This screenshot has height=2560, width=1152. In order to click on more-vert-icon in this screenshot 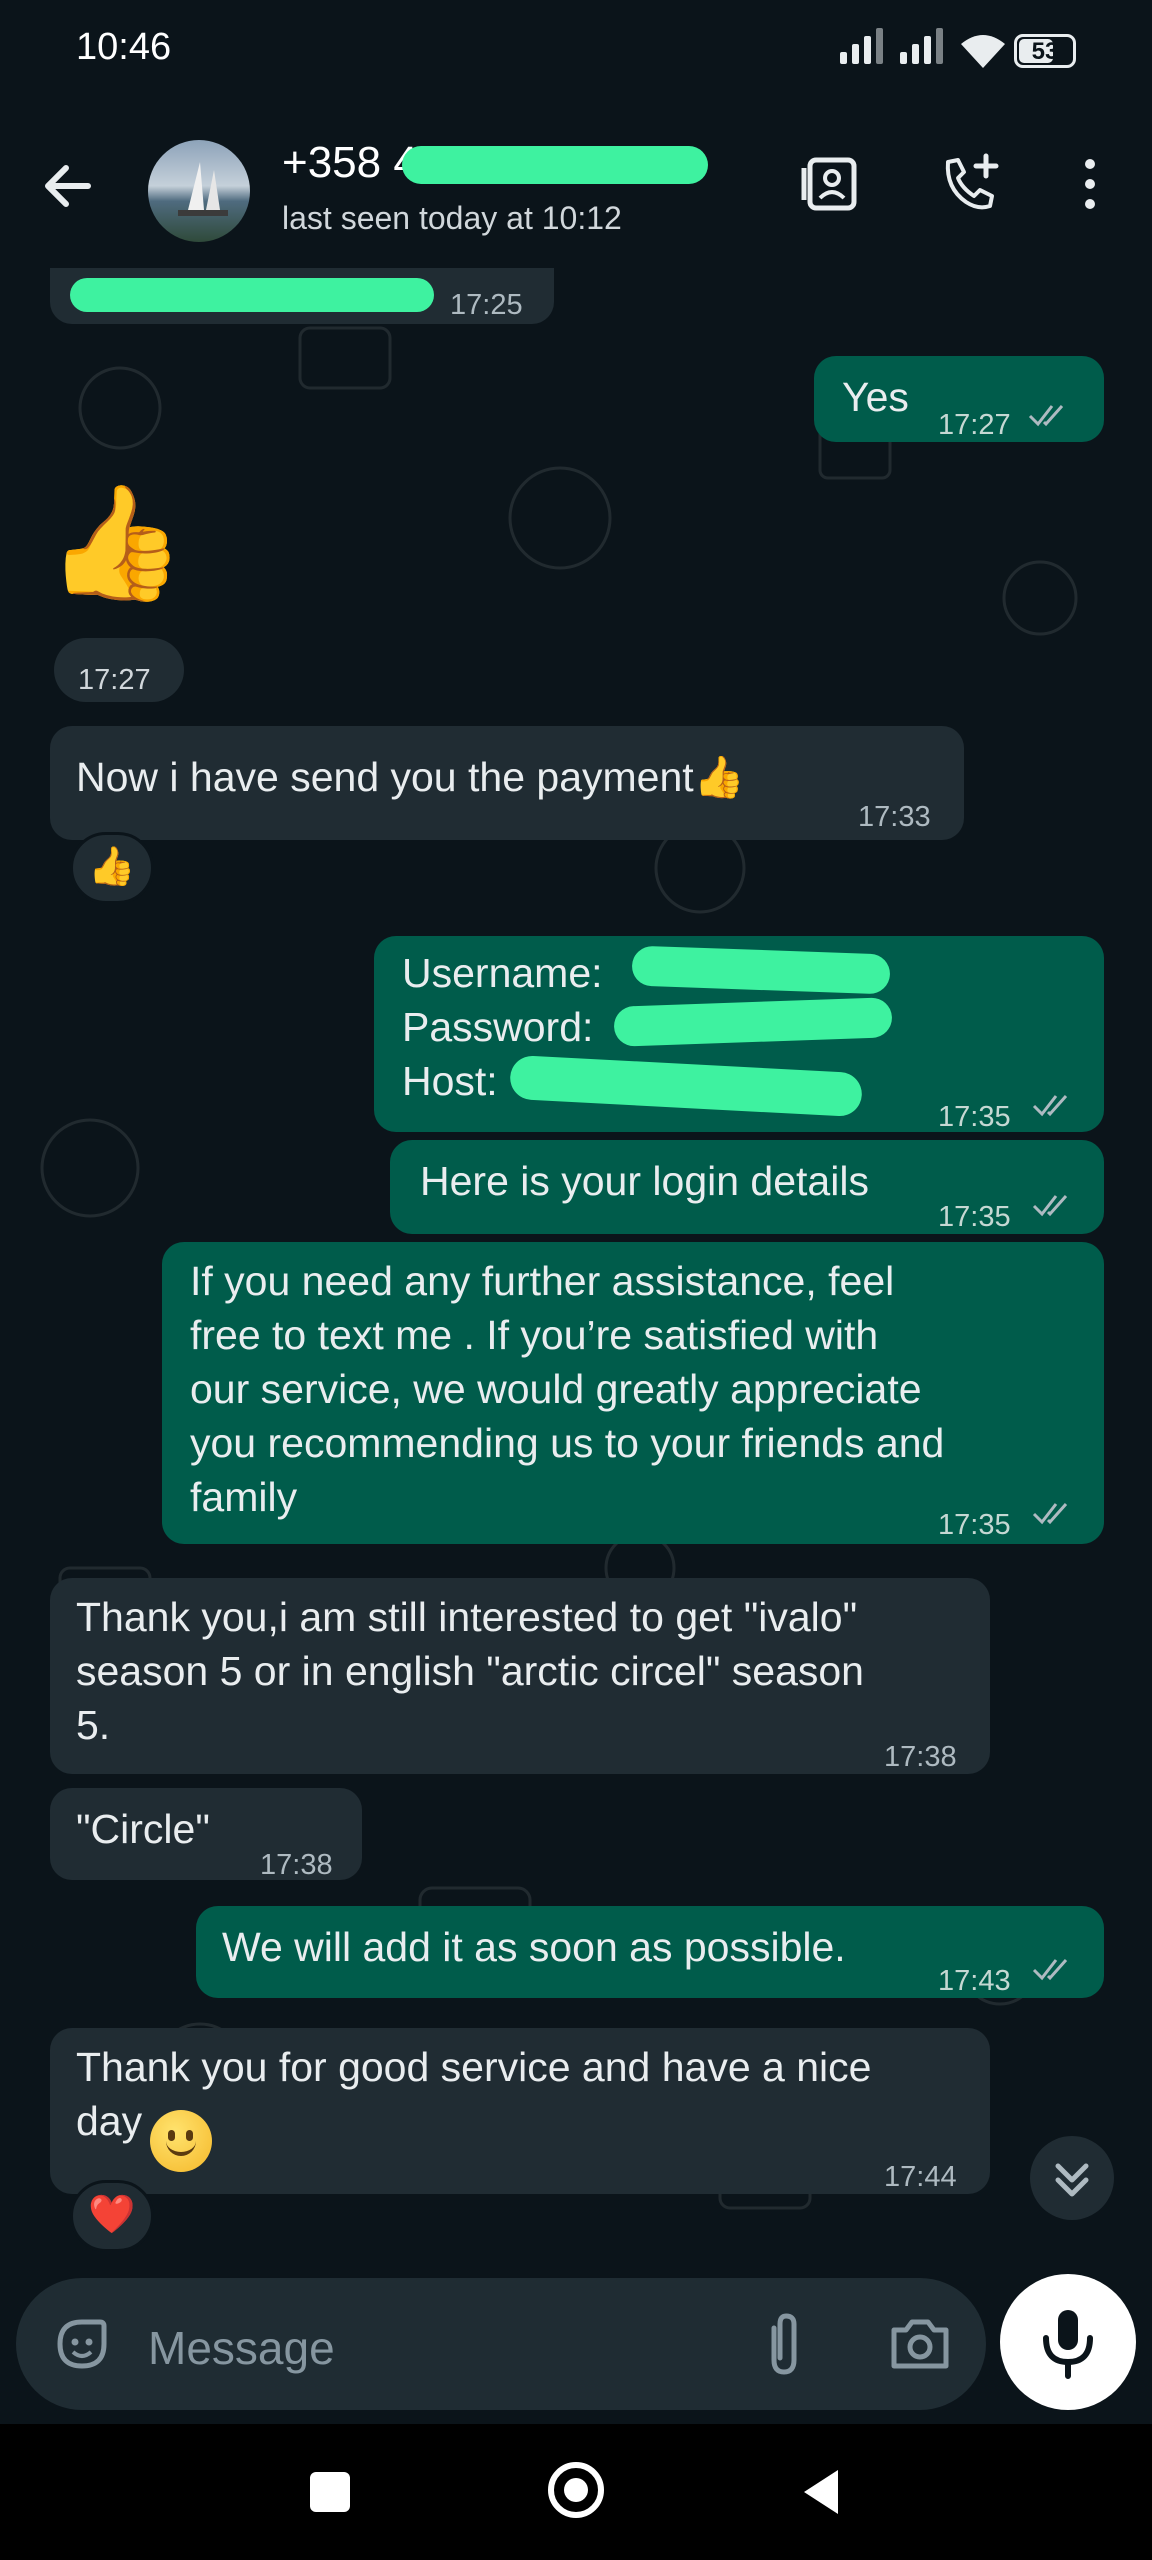, I will do `click(1090, 184)`.